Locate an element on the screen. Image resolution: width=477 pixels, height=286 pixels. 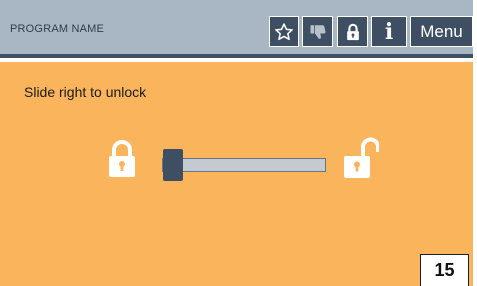
unlock-slider-thumb is located at coordinates (173, 165).